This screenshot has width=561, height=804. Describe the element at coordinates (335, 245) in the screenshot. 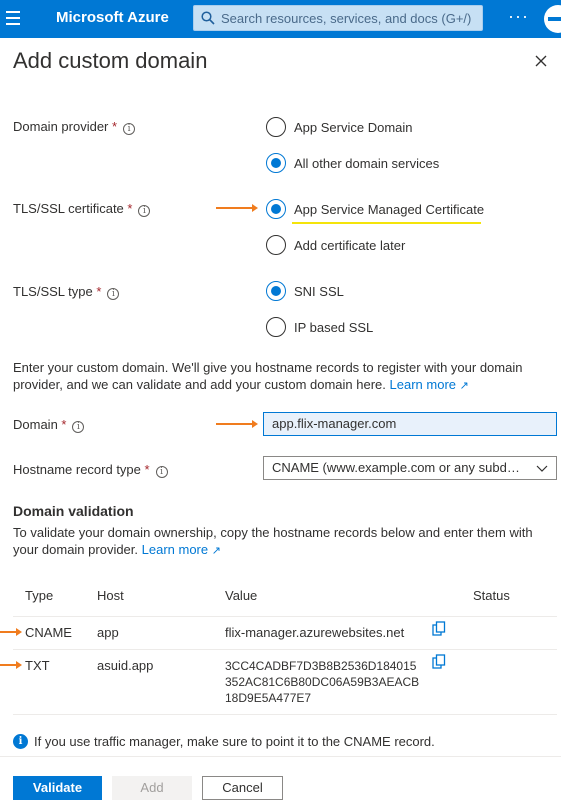

I see `radio-add-certificate-later: Add certificate later` at that location.